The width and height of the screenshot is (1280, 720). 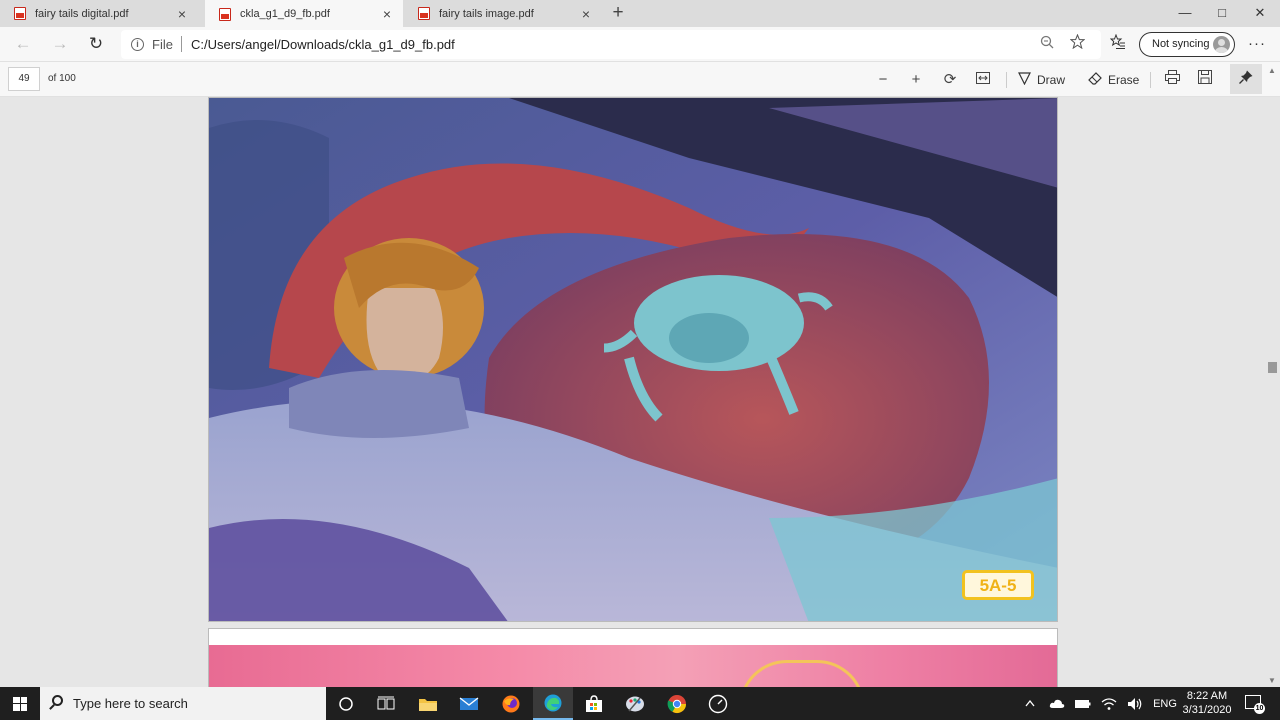 I want to click on tab-fairy-tails-digital: fairy tails digital.pdf ×, so click(x=99, y=13).